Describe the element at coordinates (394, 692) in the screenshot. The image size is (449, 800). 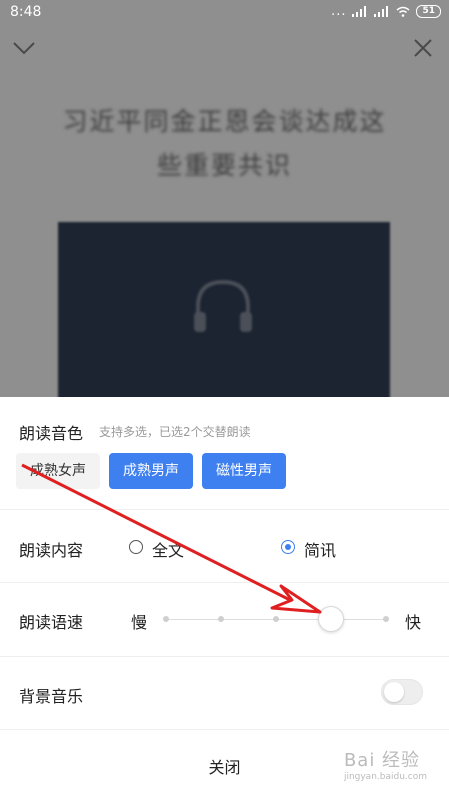
I see `toggle-knob` at that location.